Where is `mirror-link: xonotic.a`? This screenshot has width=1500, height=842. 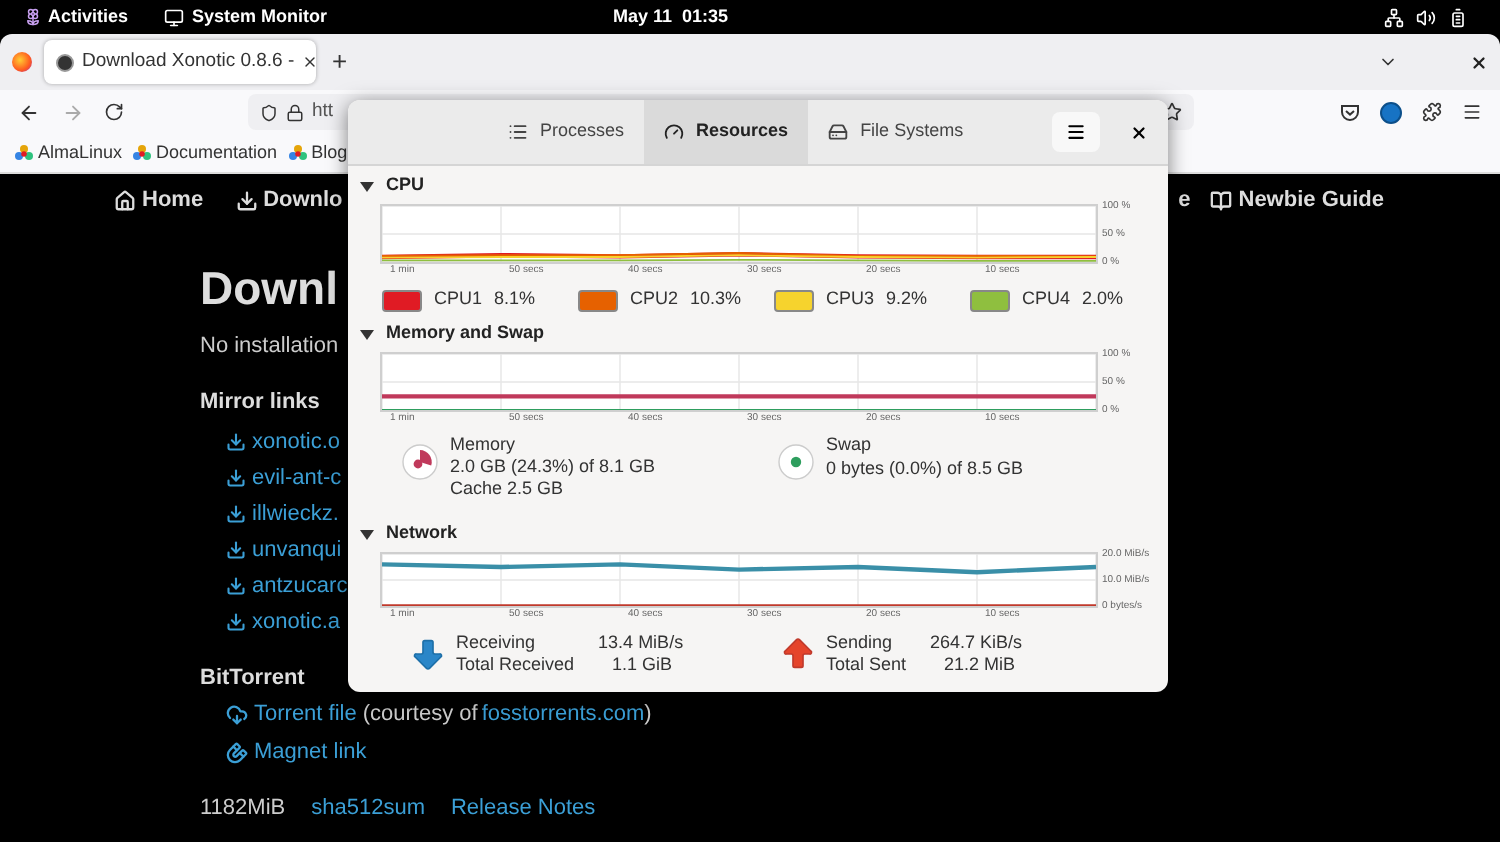 mirror-link: xonotic.a is located at coordinates (296, 622).